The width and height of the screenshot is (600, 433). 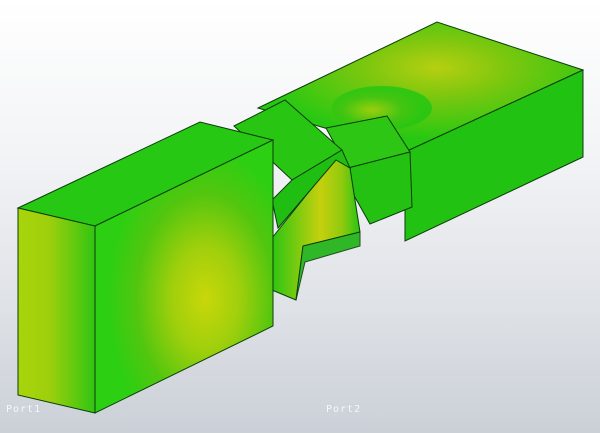 I want to click on port-label-right: Port2, so click(x=344, y=409).